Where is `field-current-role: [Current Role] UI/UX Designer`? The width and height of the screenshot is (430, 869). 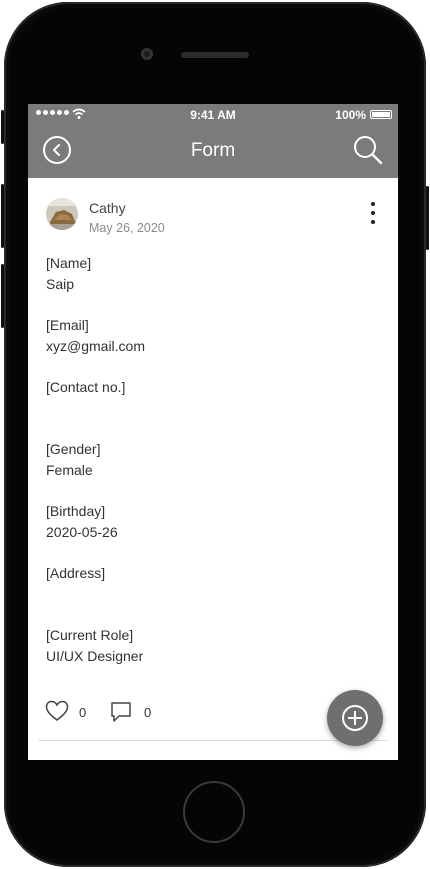
field-current-role: [Current Role] UI/UX Designer is located at coordinates (211, 657).